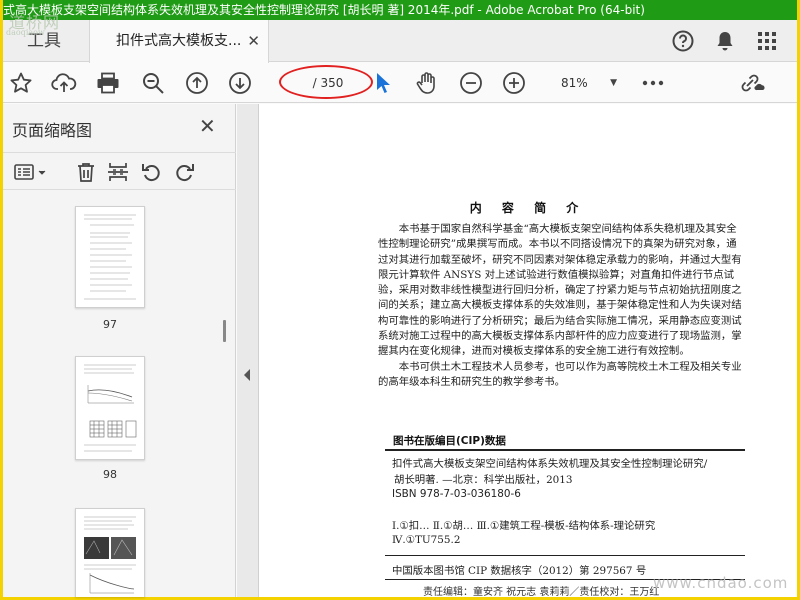 This screenshot has height=600, width=800. What do you see at coordinates (565, 555) in the screenshot?
I see `cip-mid-rule` at bounding box center [565, 555].